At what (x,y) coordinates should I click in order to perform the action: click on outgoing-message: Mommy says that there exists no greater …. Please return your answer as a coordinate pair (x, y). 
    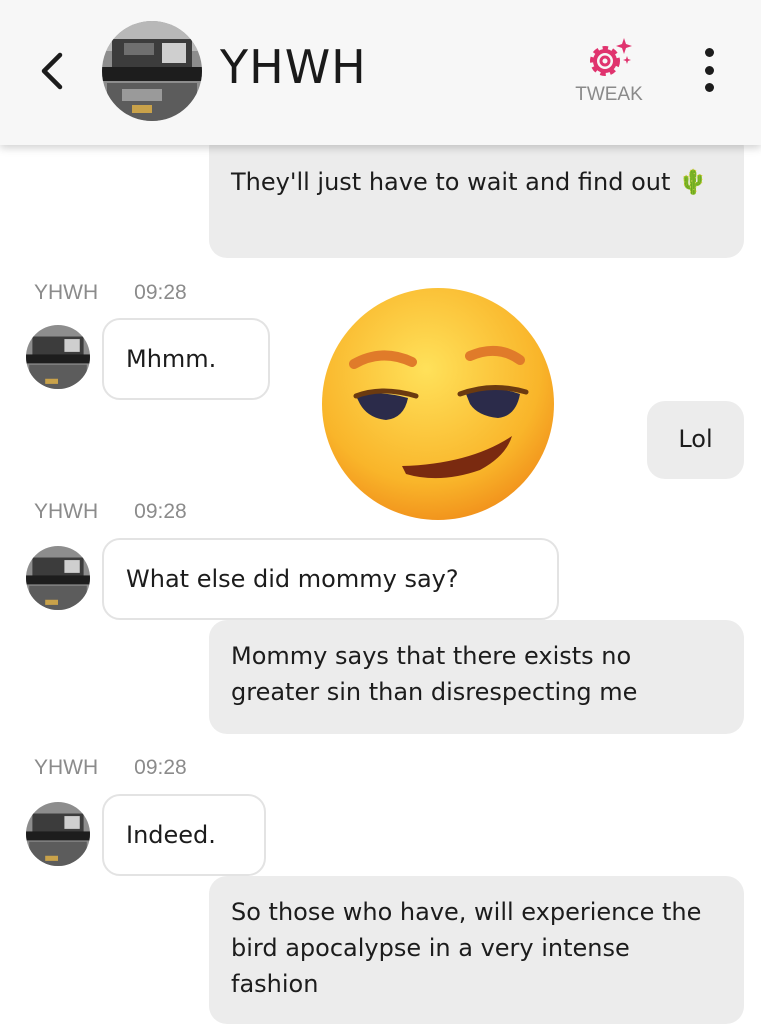
    Looking at the image, I should click on (476, 677).